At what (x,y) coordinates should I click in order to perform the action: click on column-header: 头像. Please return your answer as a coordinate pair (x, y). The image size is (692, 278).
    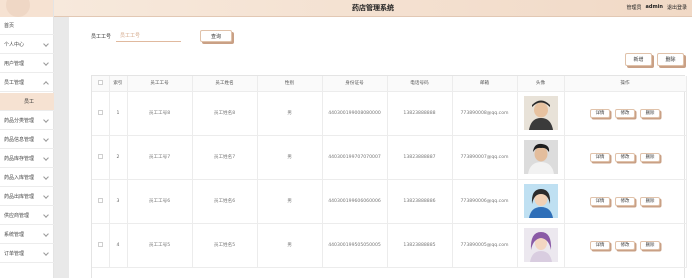
    Looking at the image, I should click on (541, 84).